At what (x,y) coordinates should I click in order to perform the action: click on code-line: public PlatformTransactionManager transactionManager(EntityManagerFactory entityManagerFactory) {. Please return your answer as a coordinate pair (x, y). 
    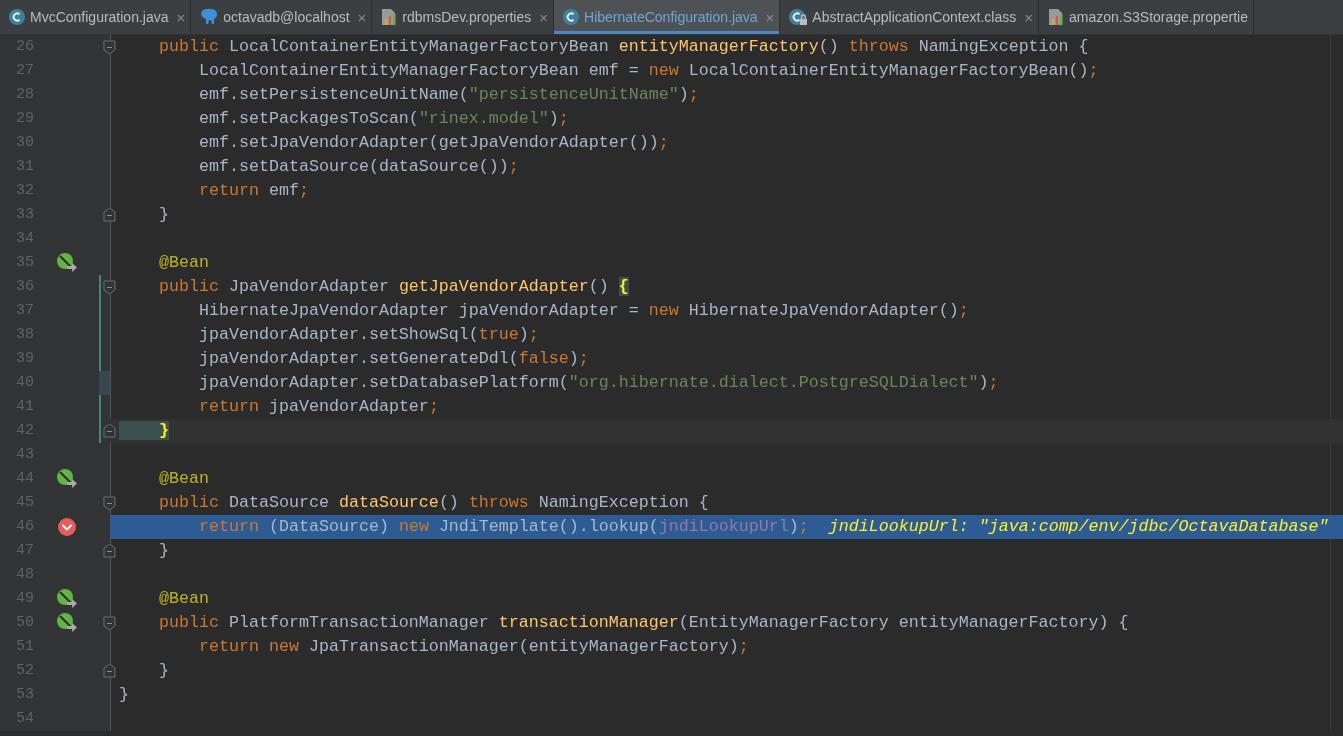
    Looking at the image, I should click on (643, 623).